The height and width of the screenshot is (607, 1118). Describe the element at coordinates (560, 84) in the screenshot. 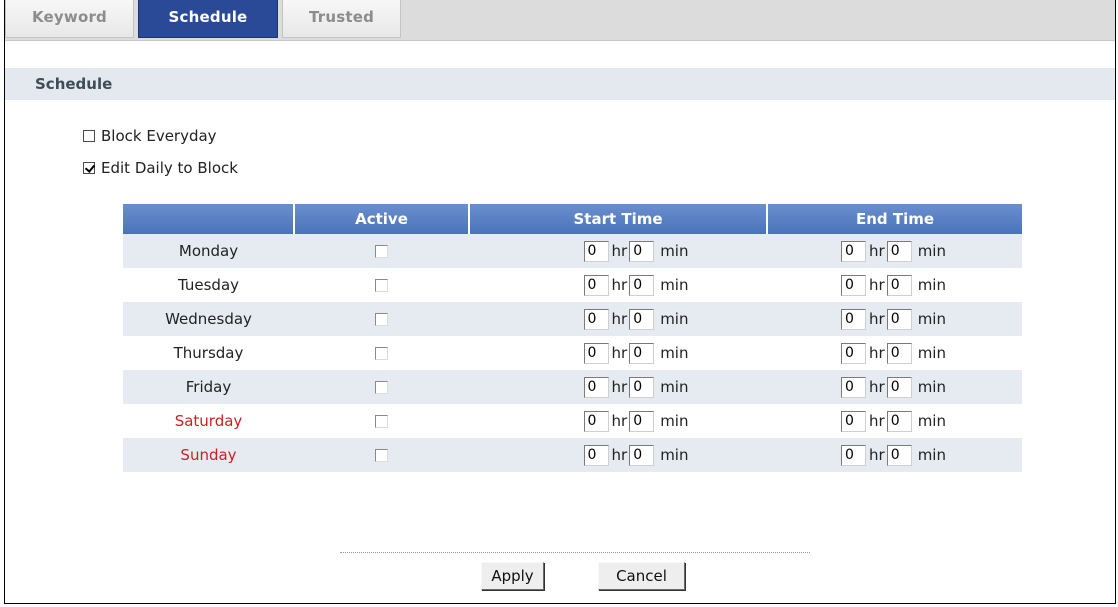

I see `section-header: Schedule` at that location.